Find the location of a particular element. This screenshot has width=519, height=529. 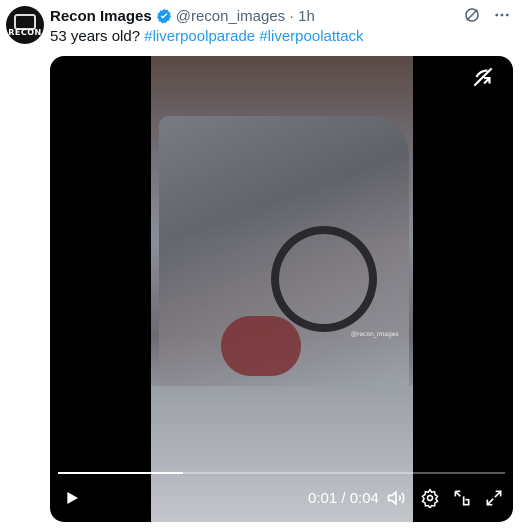

fullscreen-button is located at coordinates (494, 498).